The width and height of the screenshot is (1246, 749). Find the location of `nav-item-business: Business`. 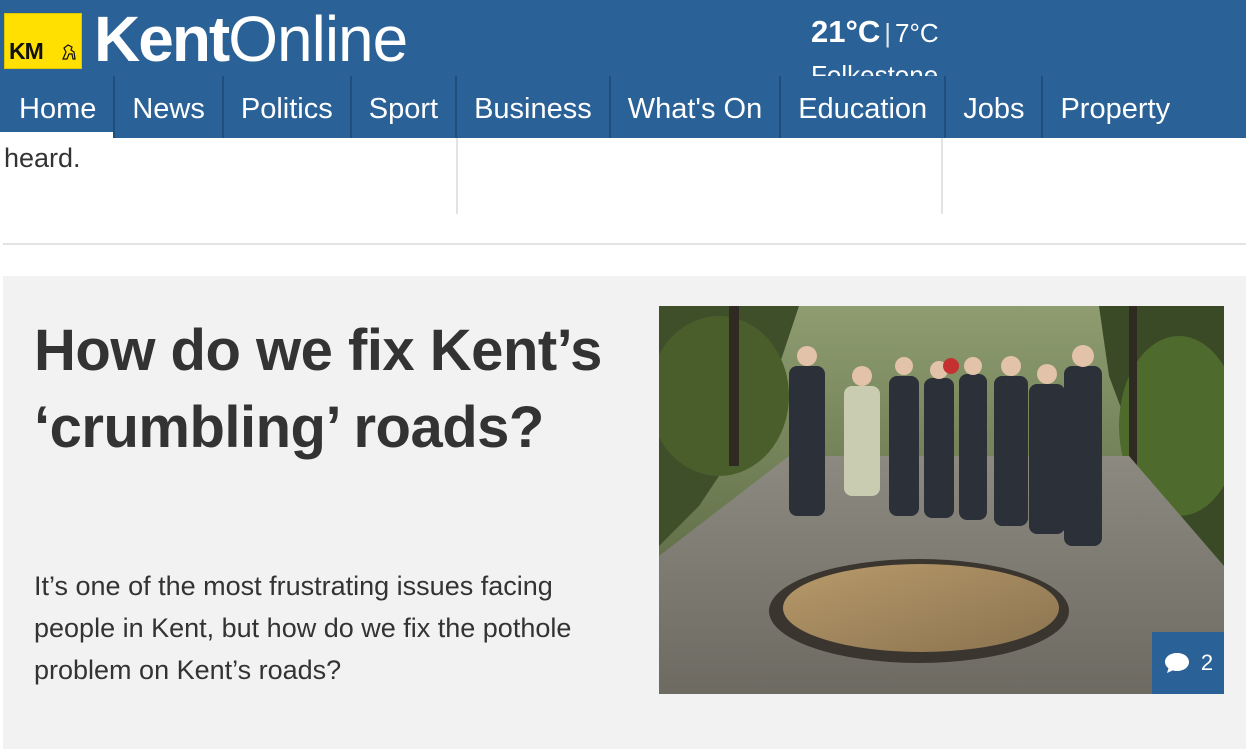

nav-item-business: Business is located at coordinates (532, 107).